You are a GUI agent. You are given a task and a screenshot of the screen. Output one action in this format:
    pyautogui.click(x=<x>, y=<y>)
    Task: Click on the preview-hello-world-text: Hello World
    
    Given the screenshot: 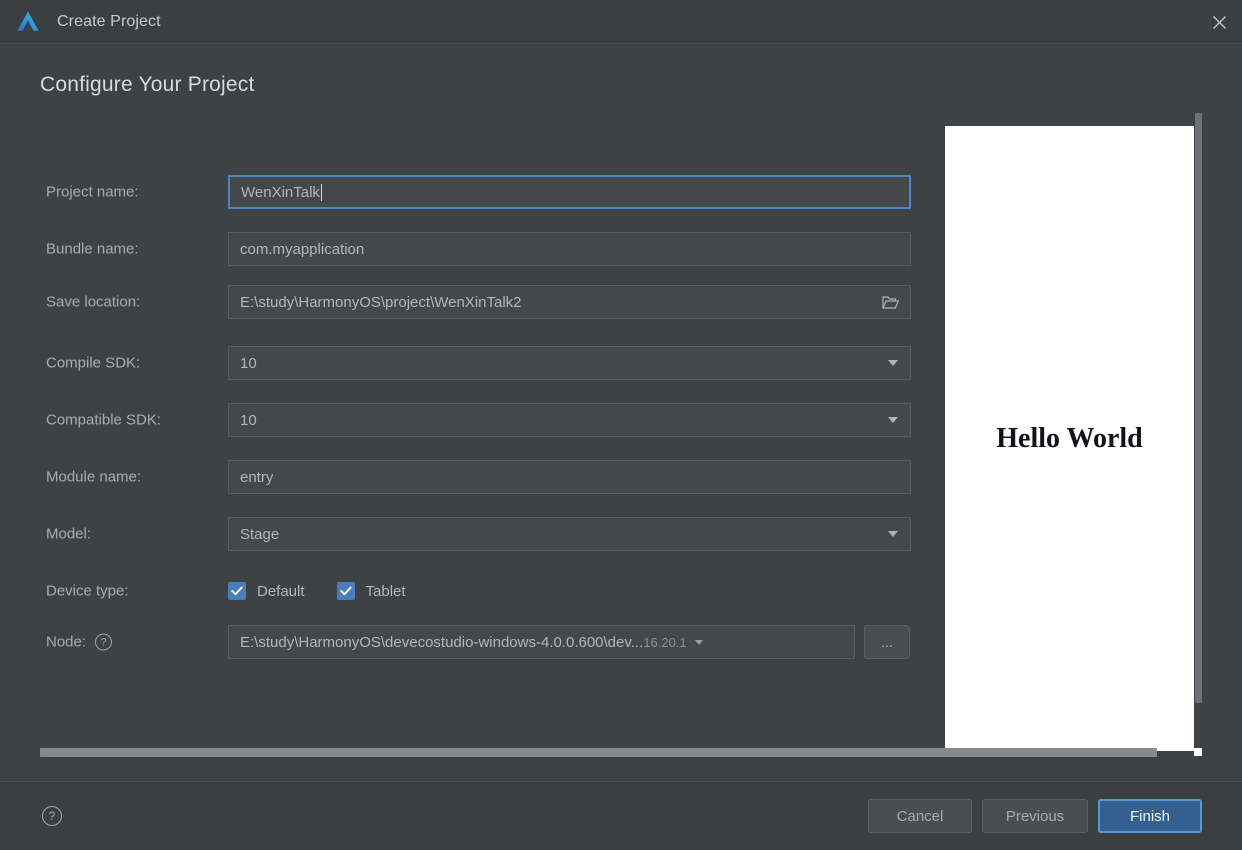 What is the action you would take?
    pyautogui.click(x=1069, y=438)
    